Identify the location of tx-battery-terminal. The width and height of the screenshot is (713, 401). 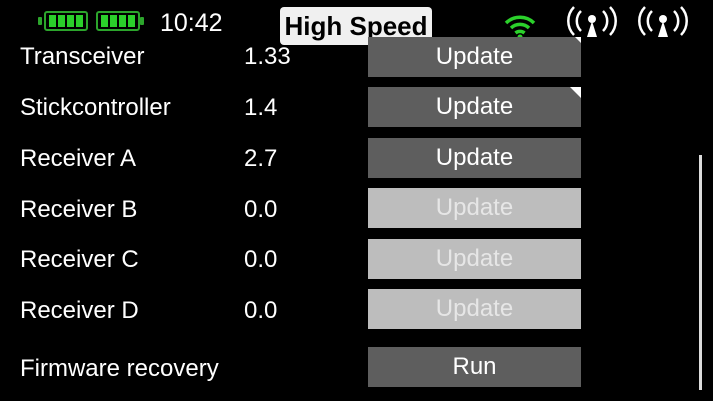
(40, 21).